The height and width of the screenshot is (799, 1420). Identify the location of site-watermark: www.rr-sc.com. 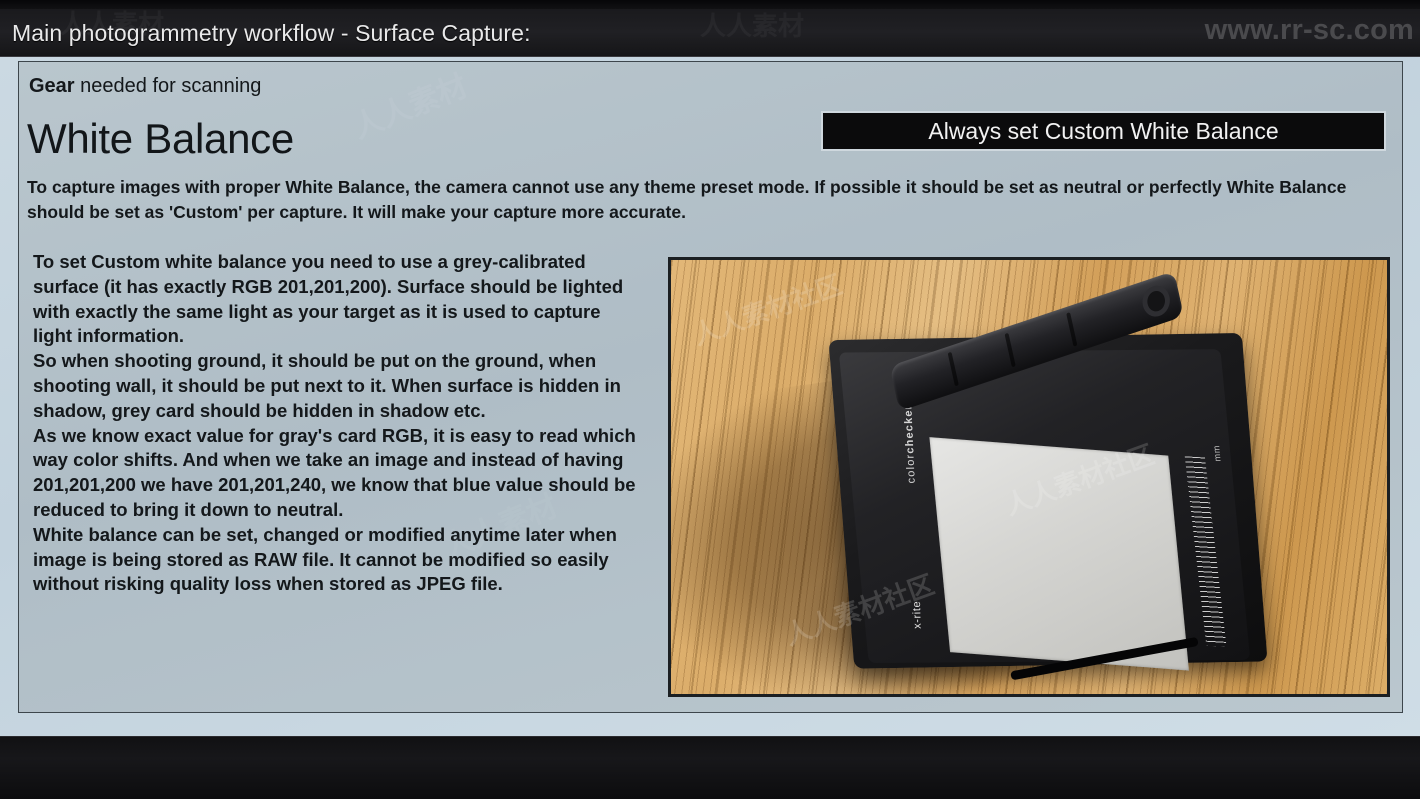
(1309, 30).